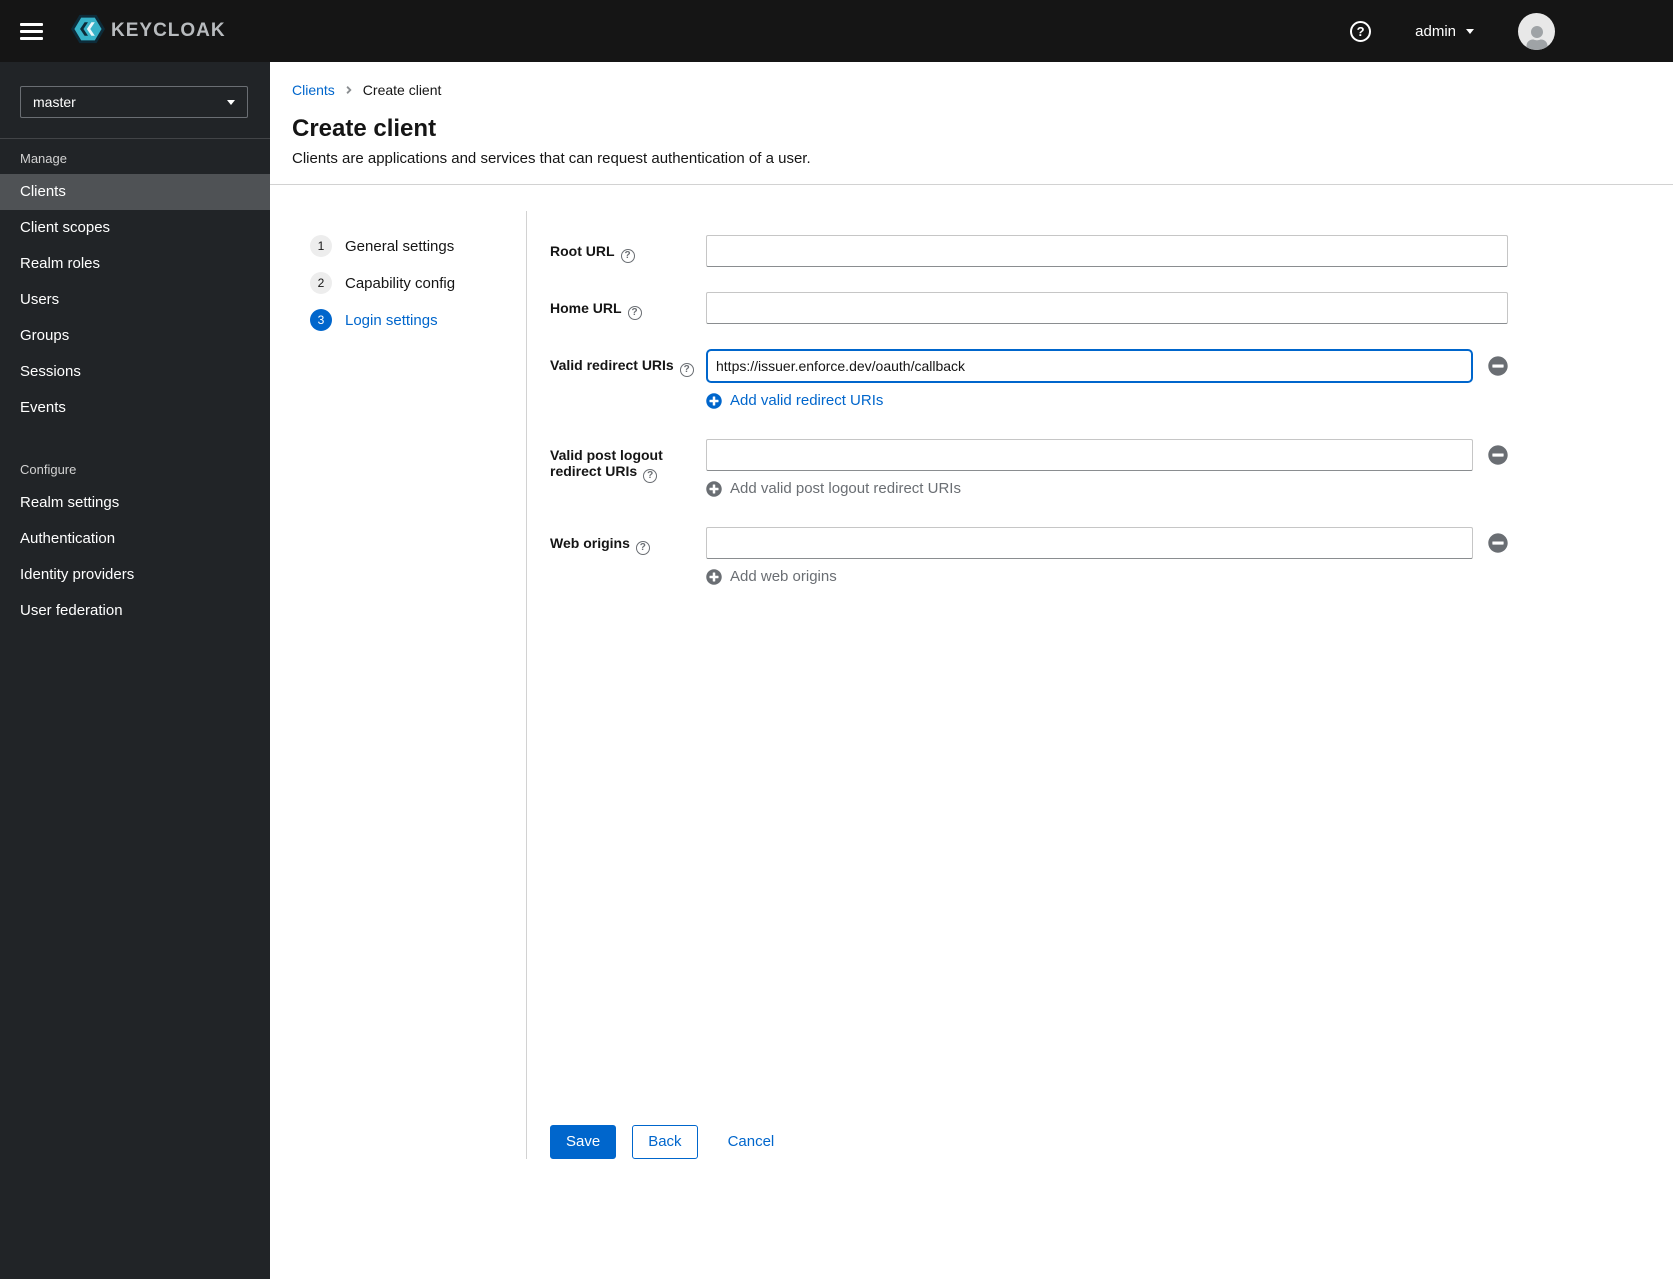  I want to click on sidebar-item-clients: Clients, so click(135, 192).